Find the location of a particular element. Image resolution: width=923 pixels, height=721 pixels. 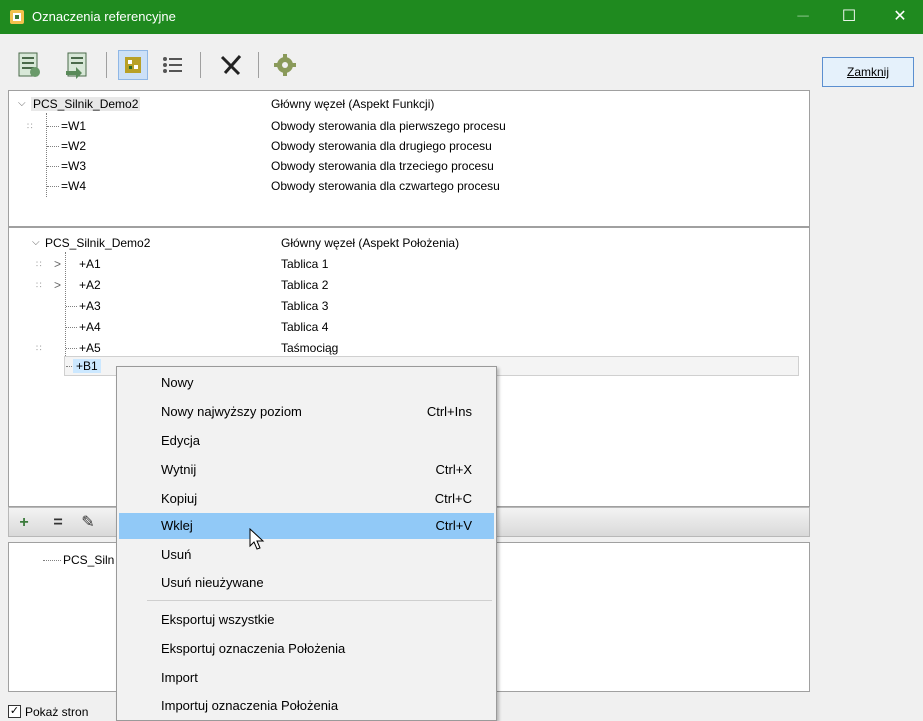

list-view-icon is located at coordinates (173, 65).